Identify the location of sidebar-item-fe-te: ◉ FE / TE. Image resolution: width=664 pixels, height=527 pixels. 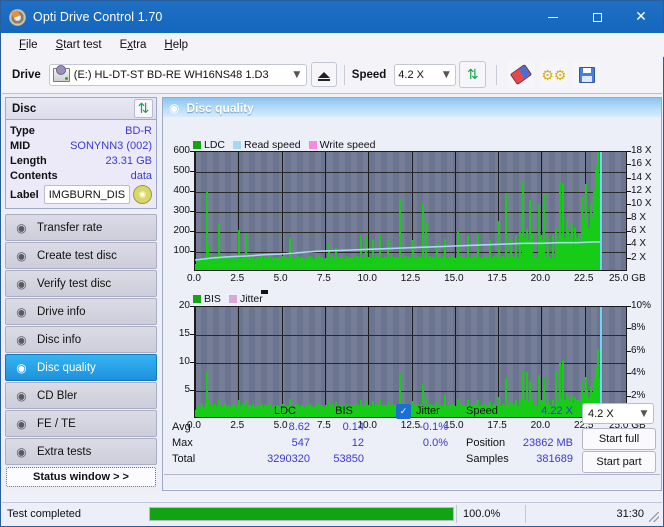
(81, 423).